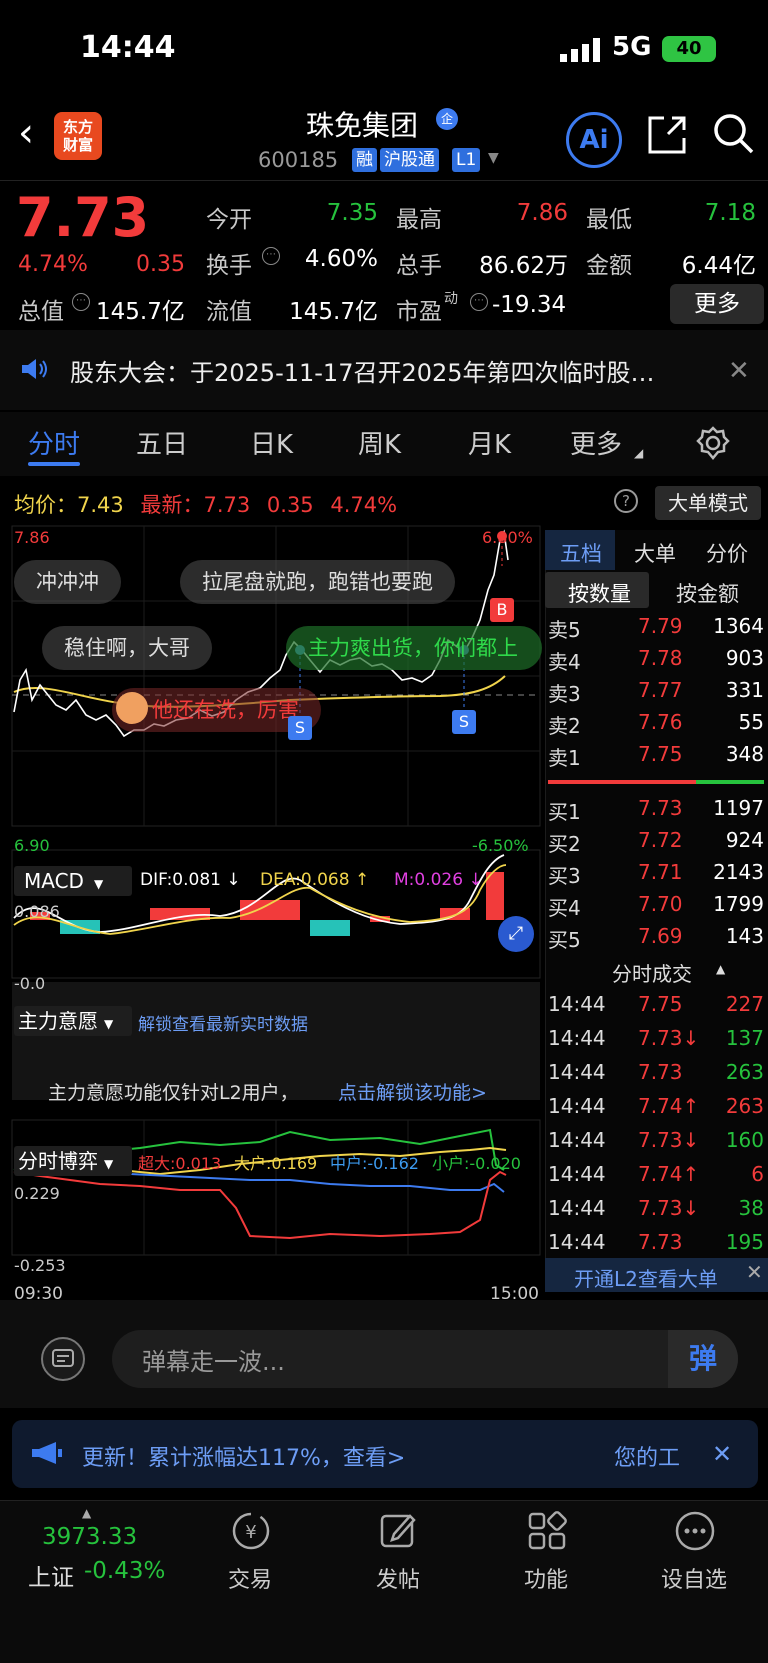 The image size is (768, 1663). What do you see at coordinates (315, 880) in the screenshot?
I see `dea-value: DEA:0.068 ↑` at bounding box center [315, 880].